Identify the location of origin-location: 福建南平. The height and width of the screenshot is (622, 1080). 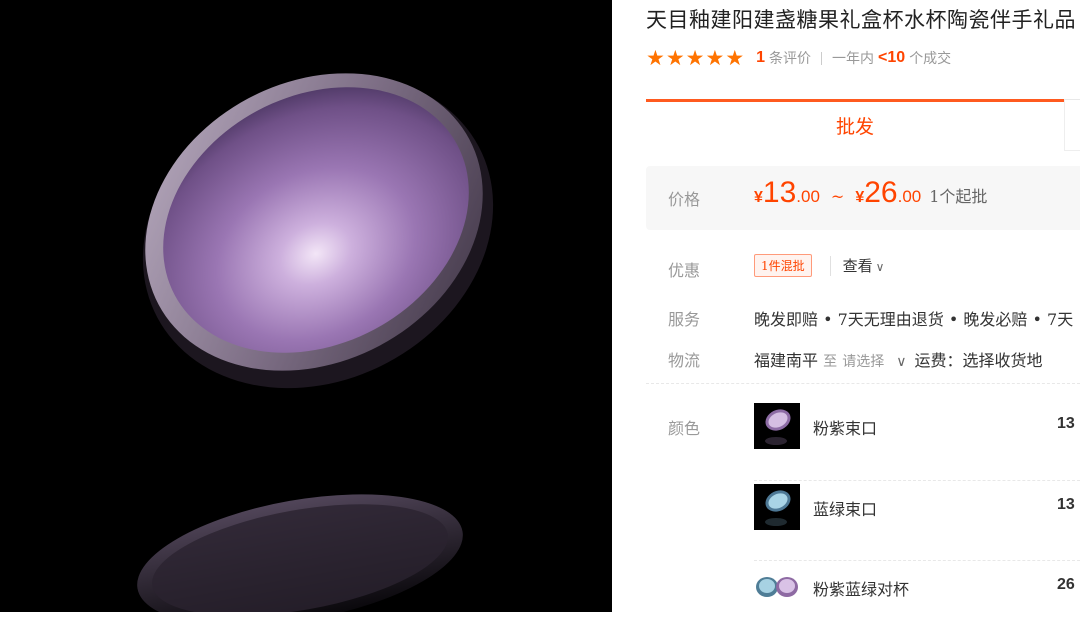
(786, 360).